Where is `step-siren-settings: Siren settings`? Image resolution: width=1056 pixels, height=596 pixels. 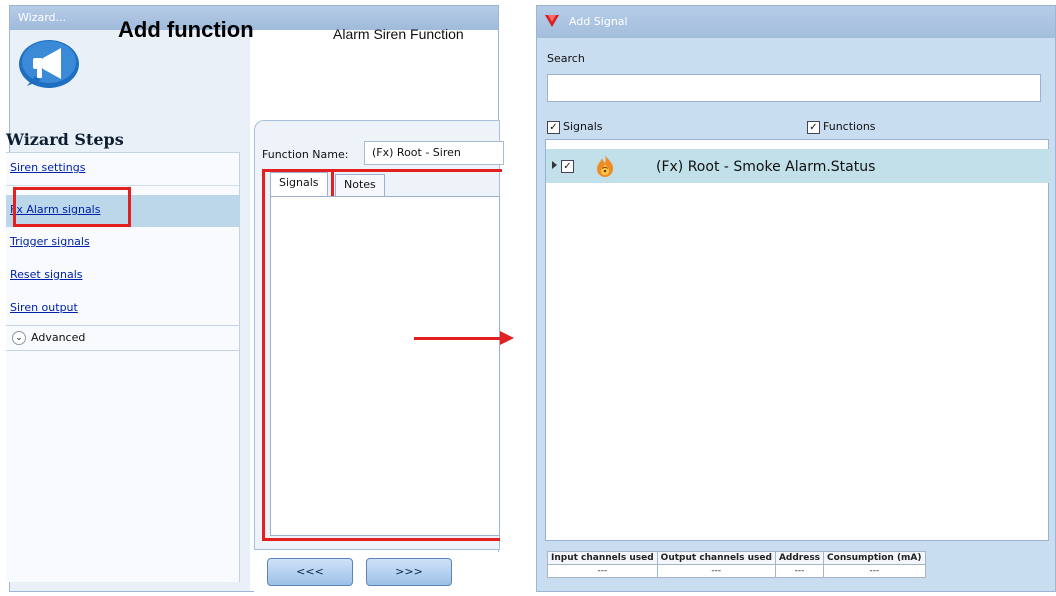
step-siren-settings: Siren settings is located at coordinates (122, 169).